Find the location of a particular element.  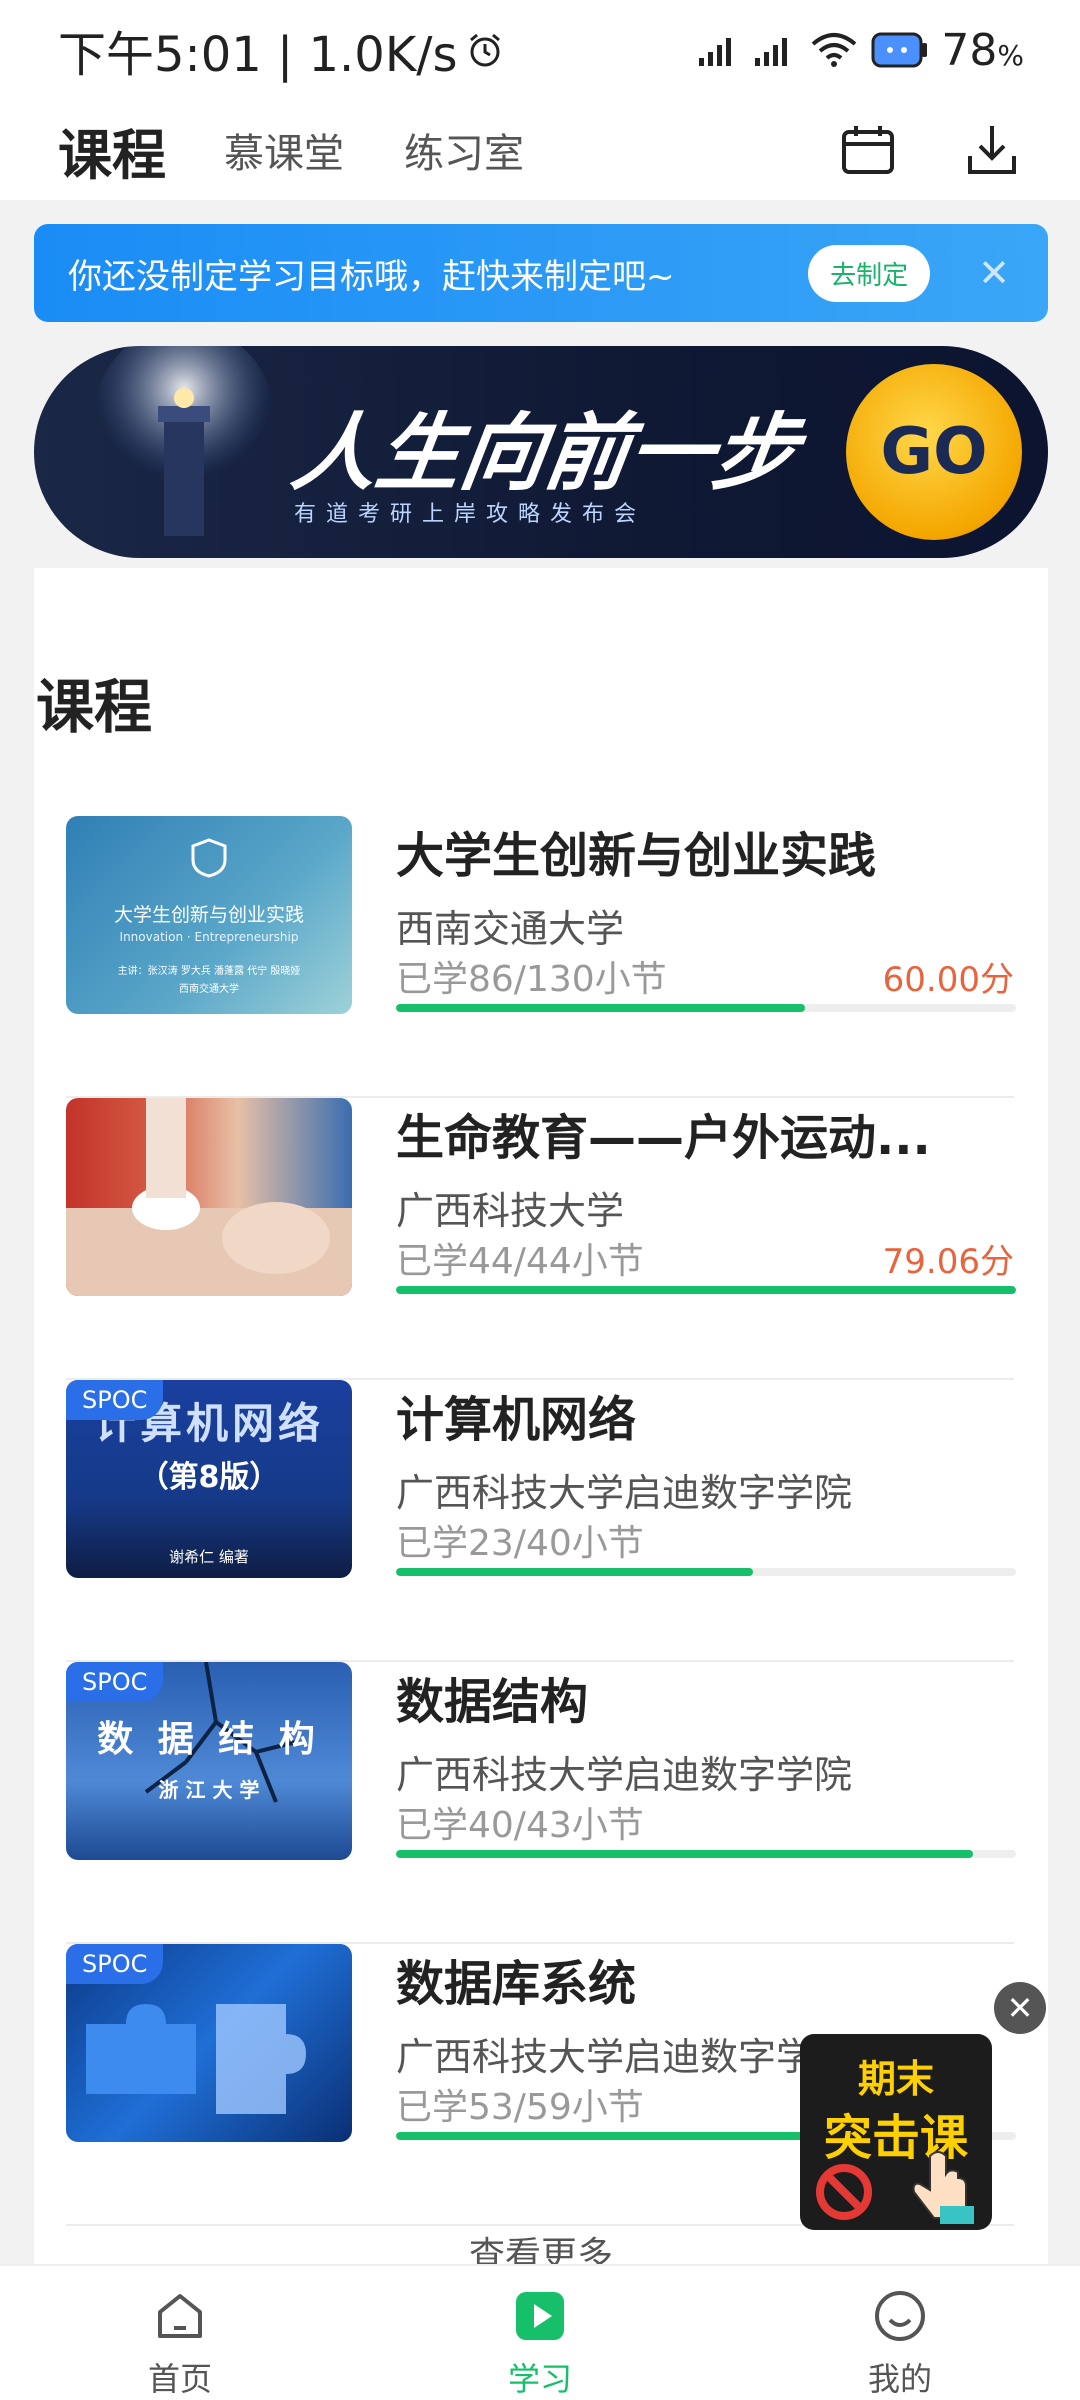

thumb-lecturers: 主讲：张汉涛 罗大兵 潘蓬露 代宁 殷晓娅 is located at coordinates (209, 971).